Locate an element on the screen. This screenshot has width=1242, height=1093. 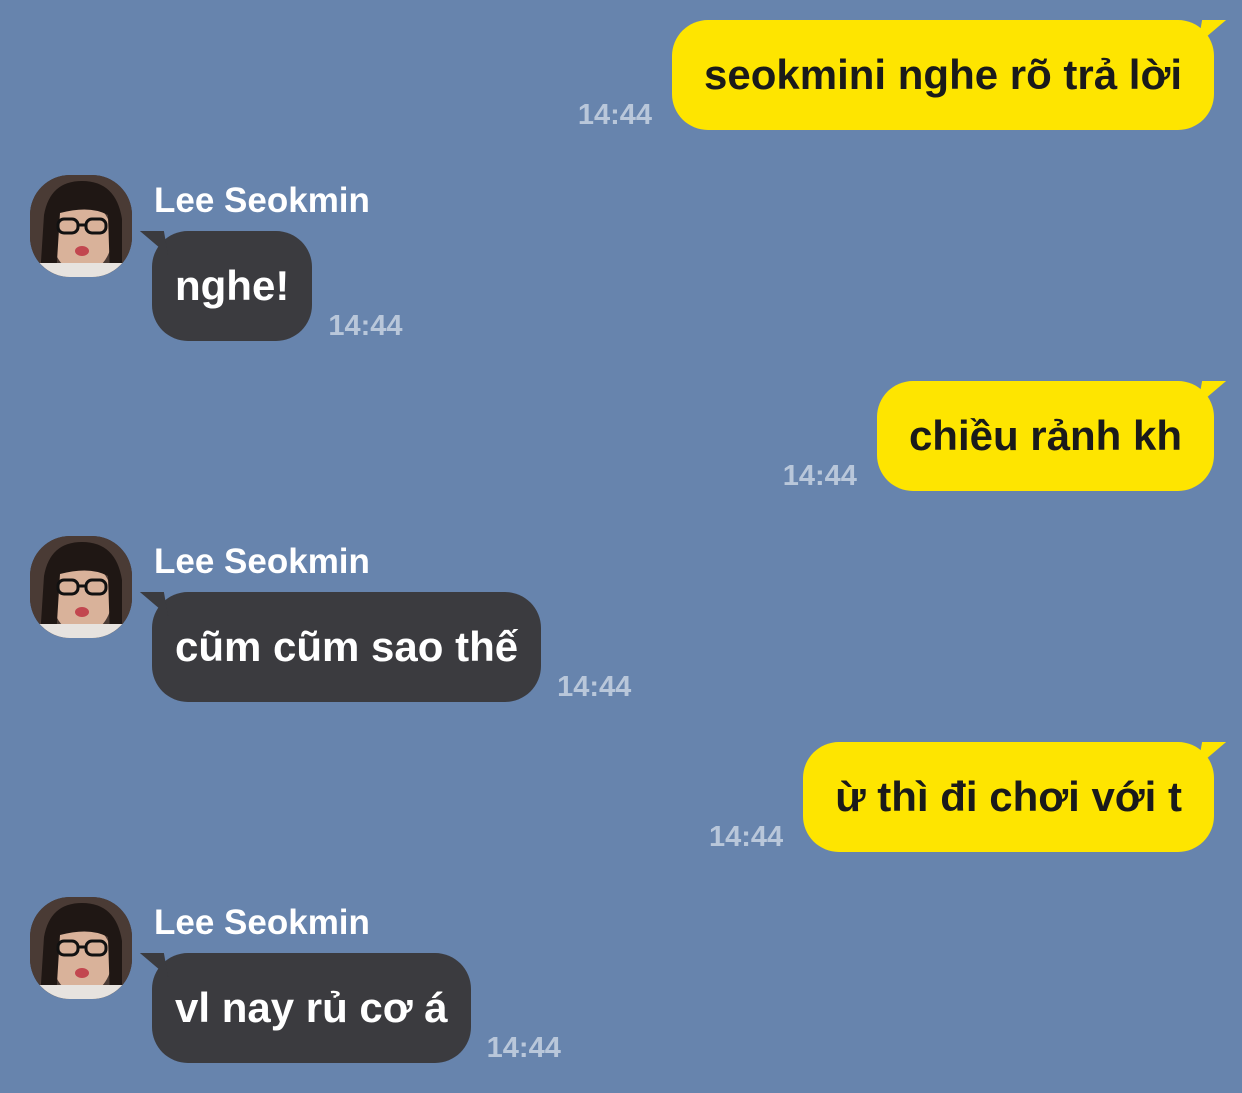
message-bubble-outgoing: ừ thì đi chơi với t is located at coordinates (1008, 797).